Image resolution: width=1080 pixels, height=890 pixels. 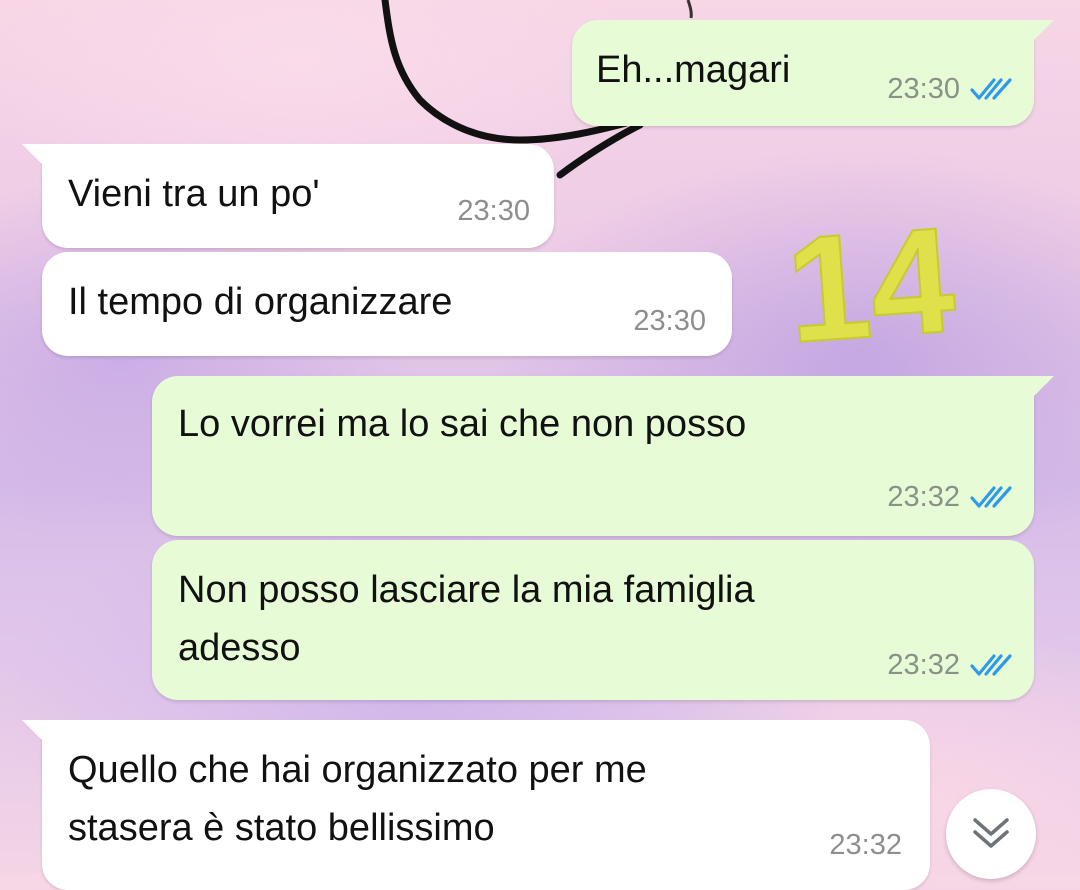 I want to click on sticker-number: 14, so click(x=870, y=284).